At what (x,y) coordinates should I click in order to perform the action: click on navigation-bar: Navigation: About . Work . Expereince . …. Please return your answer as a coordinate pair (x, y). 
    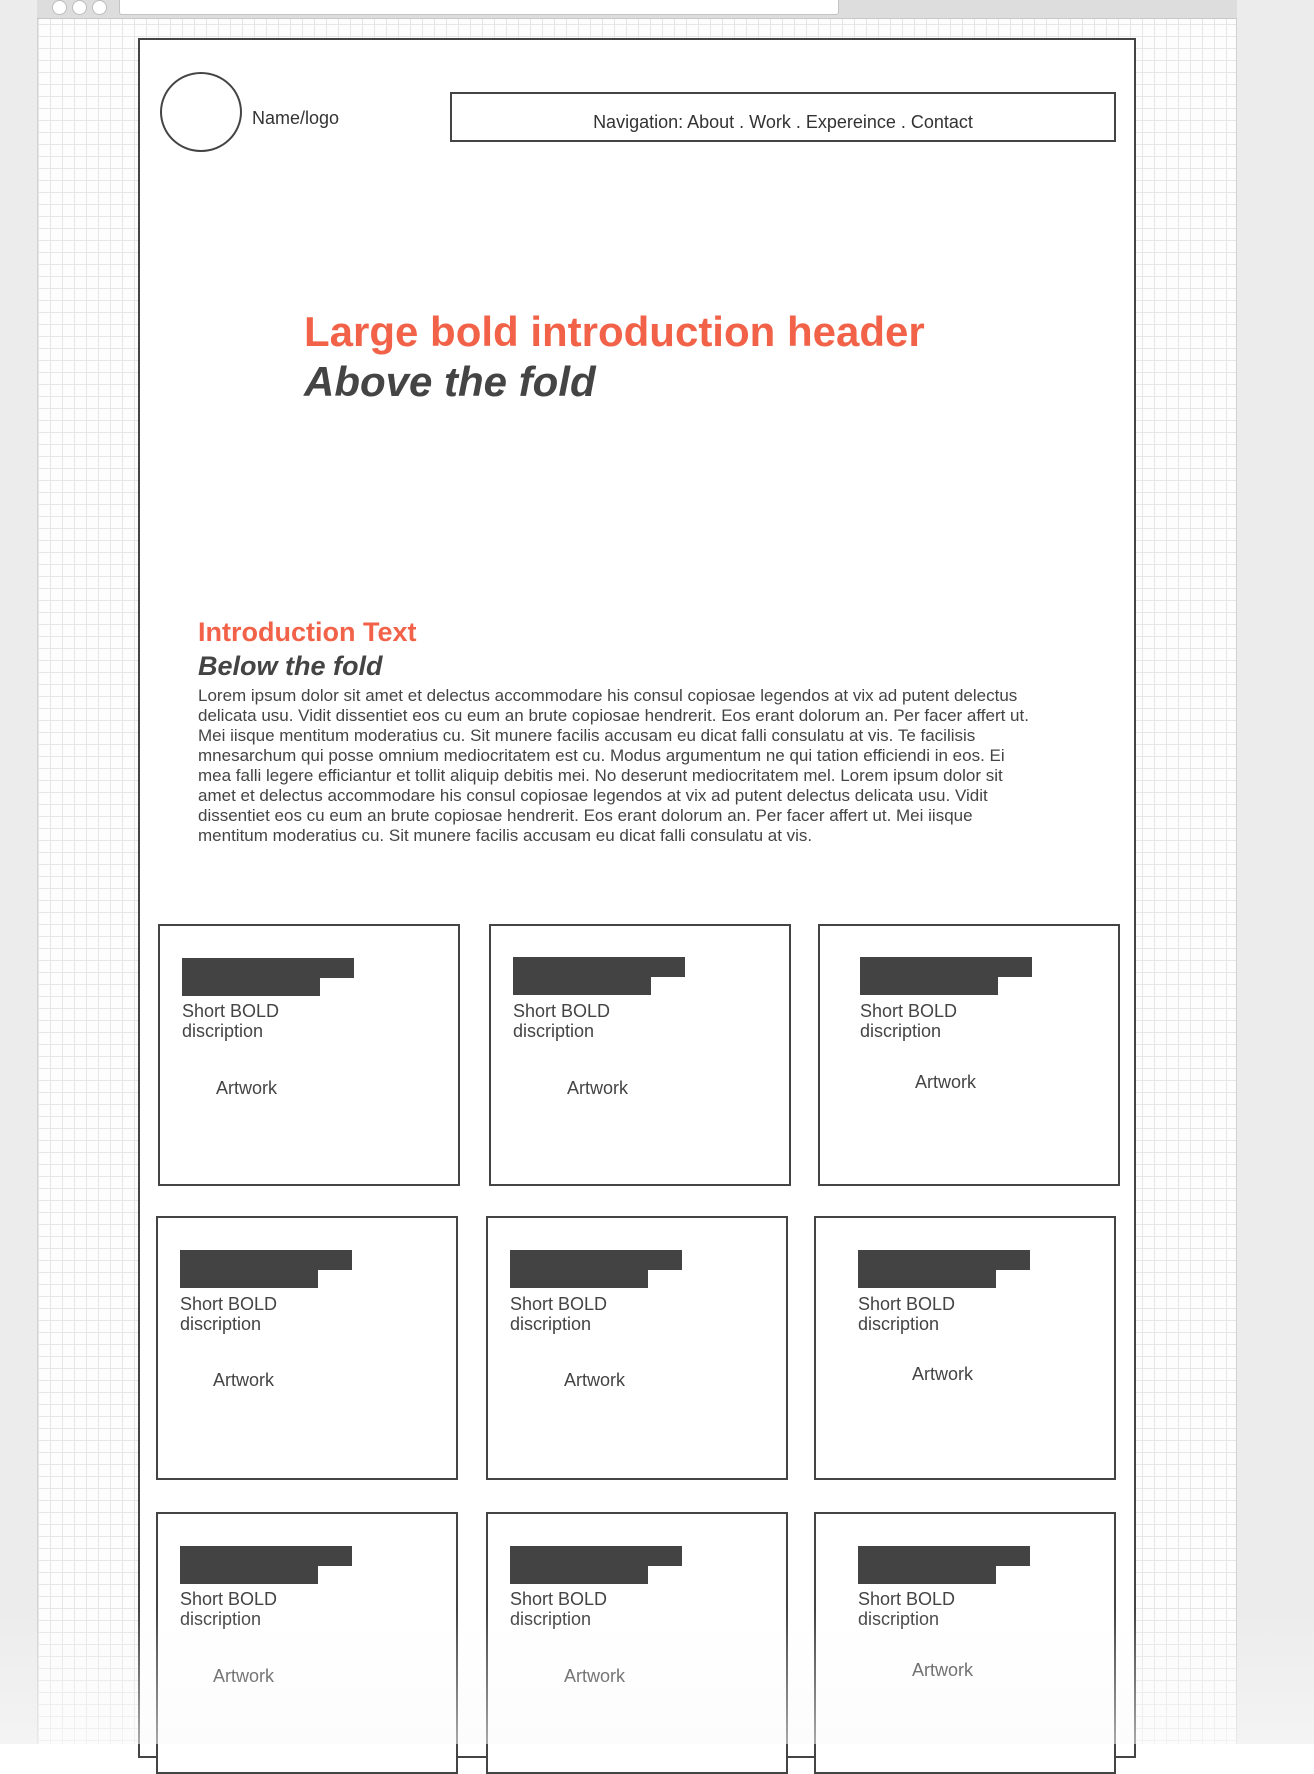
    Looking at the image, I should click on (783, 117).